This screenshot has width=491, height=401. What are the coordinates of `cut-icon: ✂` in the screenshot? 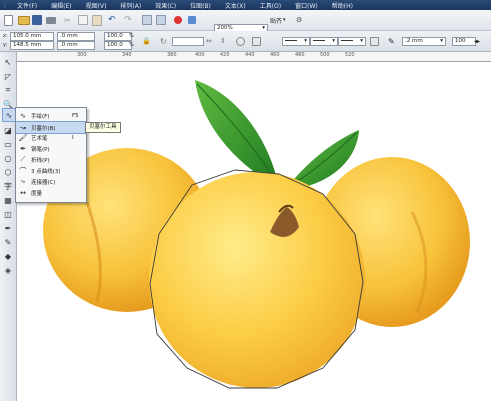 It's located at (67, 20).